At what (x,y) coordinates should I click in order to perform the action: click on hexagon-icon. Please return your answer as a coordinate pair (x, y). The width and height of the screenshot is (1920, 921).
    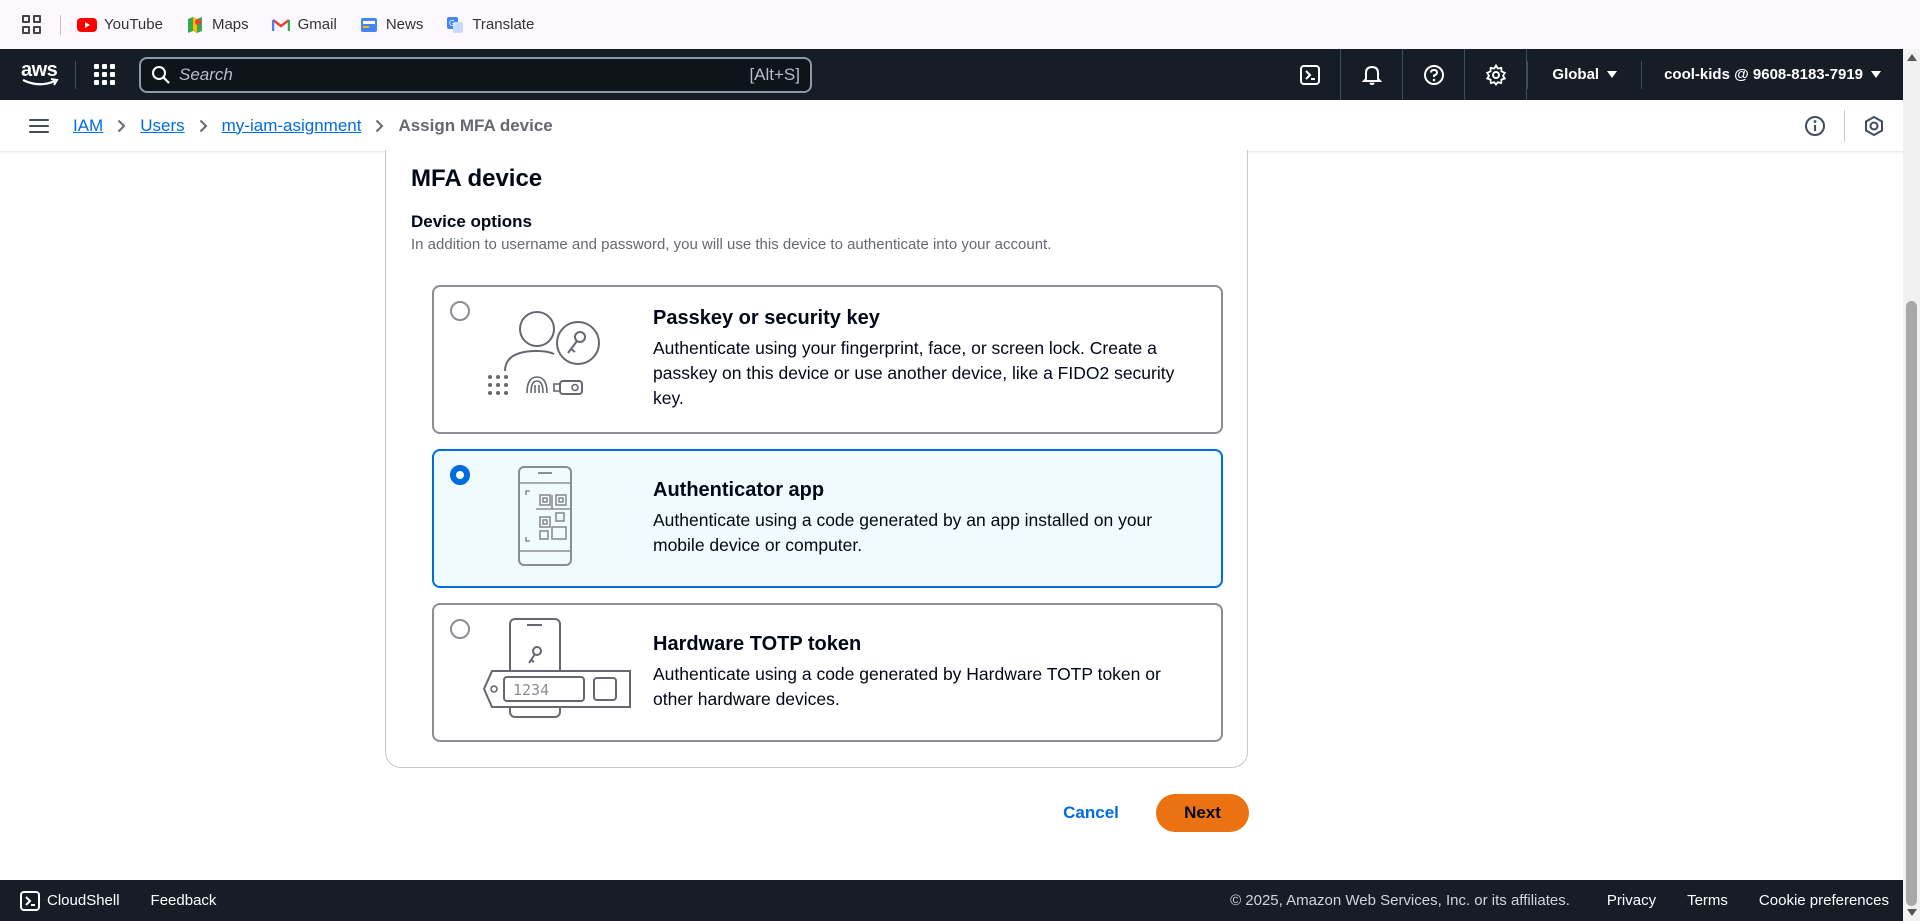
    Looking at the image, I should click on (1874, 126).